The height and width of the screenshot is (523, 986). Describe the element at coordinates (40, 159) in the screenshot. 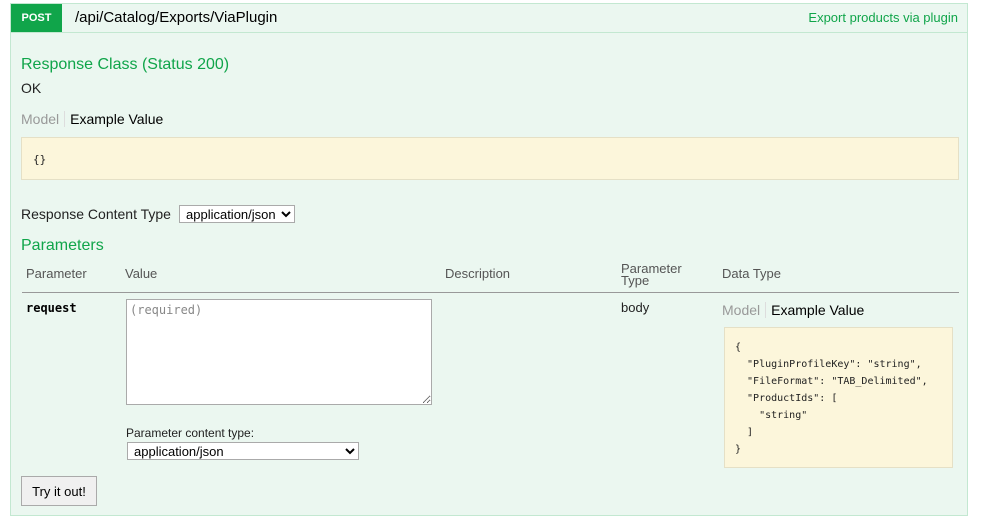

I see `response-example-code: {}` at that location.